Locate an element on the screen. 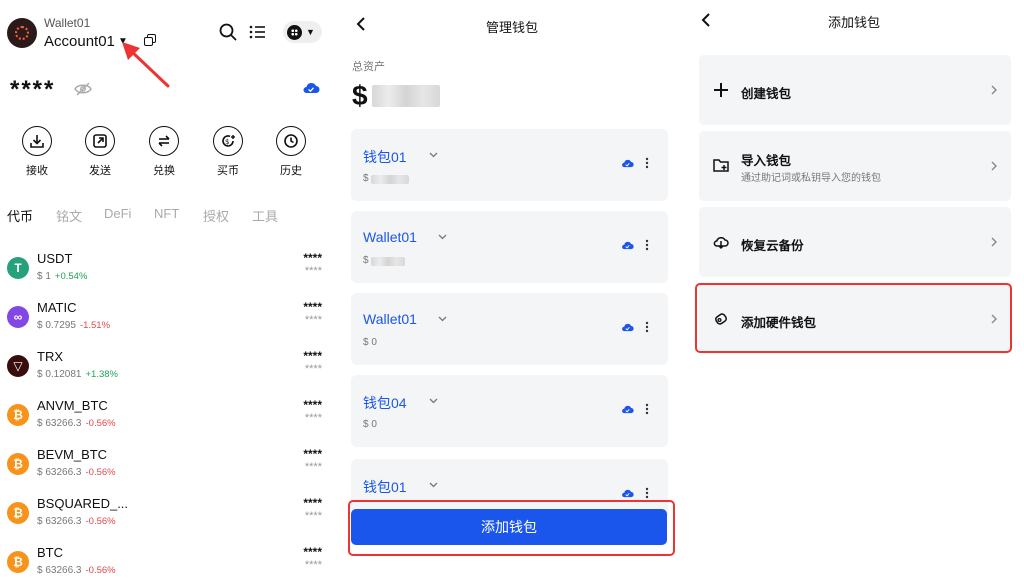 The width and height of the screenshot is (1024, 583). token-symbol: TRX is located at coordinates (50, 356).